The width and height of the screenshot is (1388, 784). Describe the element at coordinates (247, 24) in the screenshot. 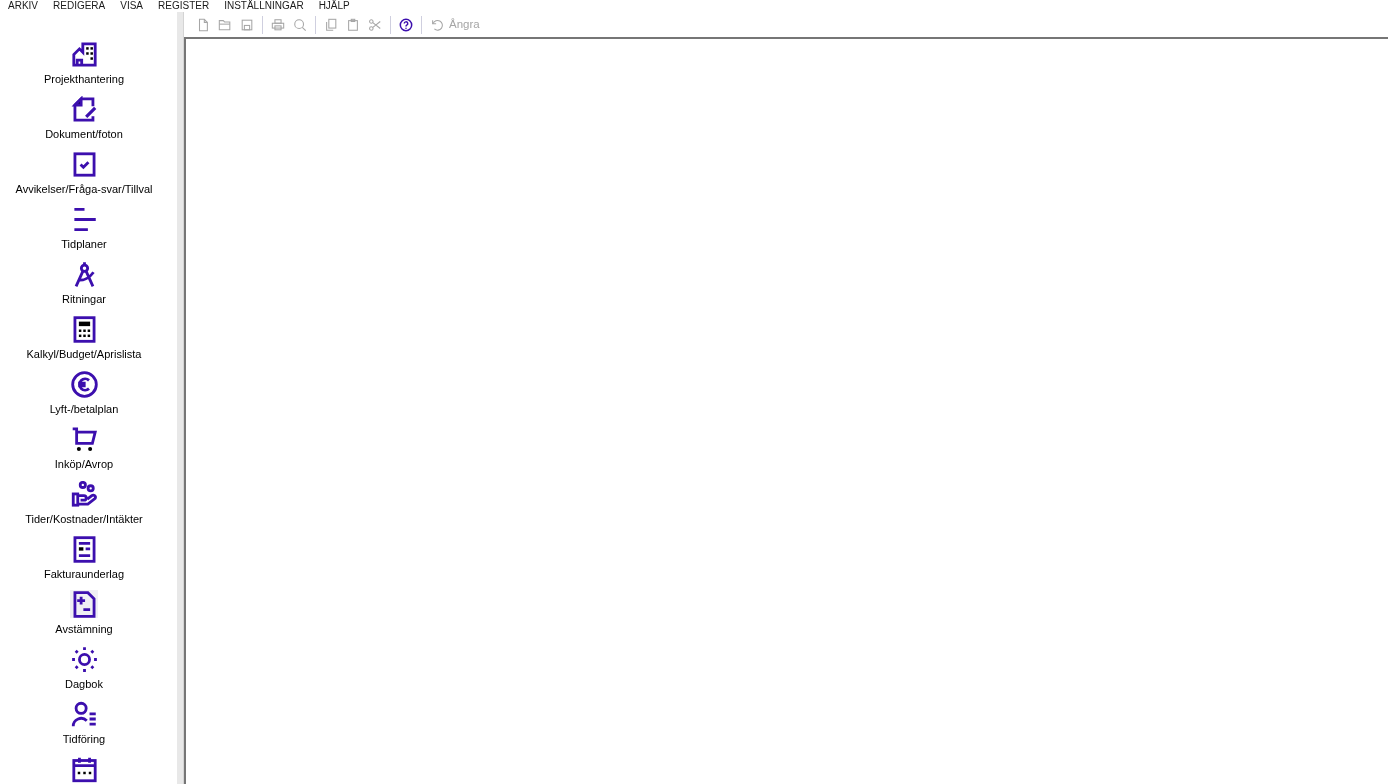

I see `save-icon` at that location.